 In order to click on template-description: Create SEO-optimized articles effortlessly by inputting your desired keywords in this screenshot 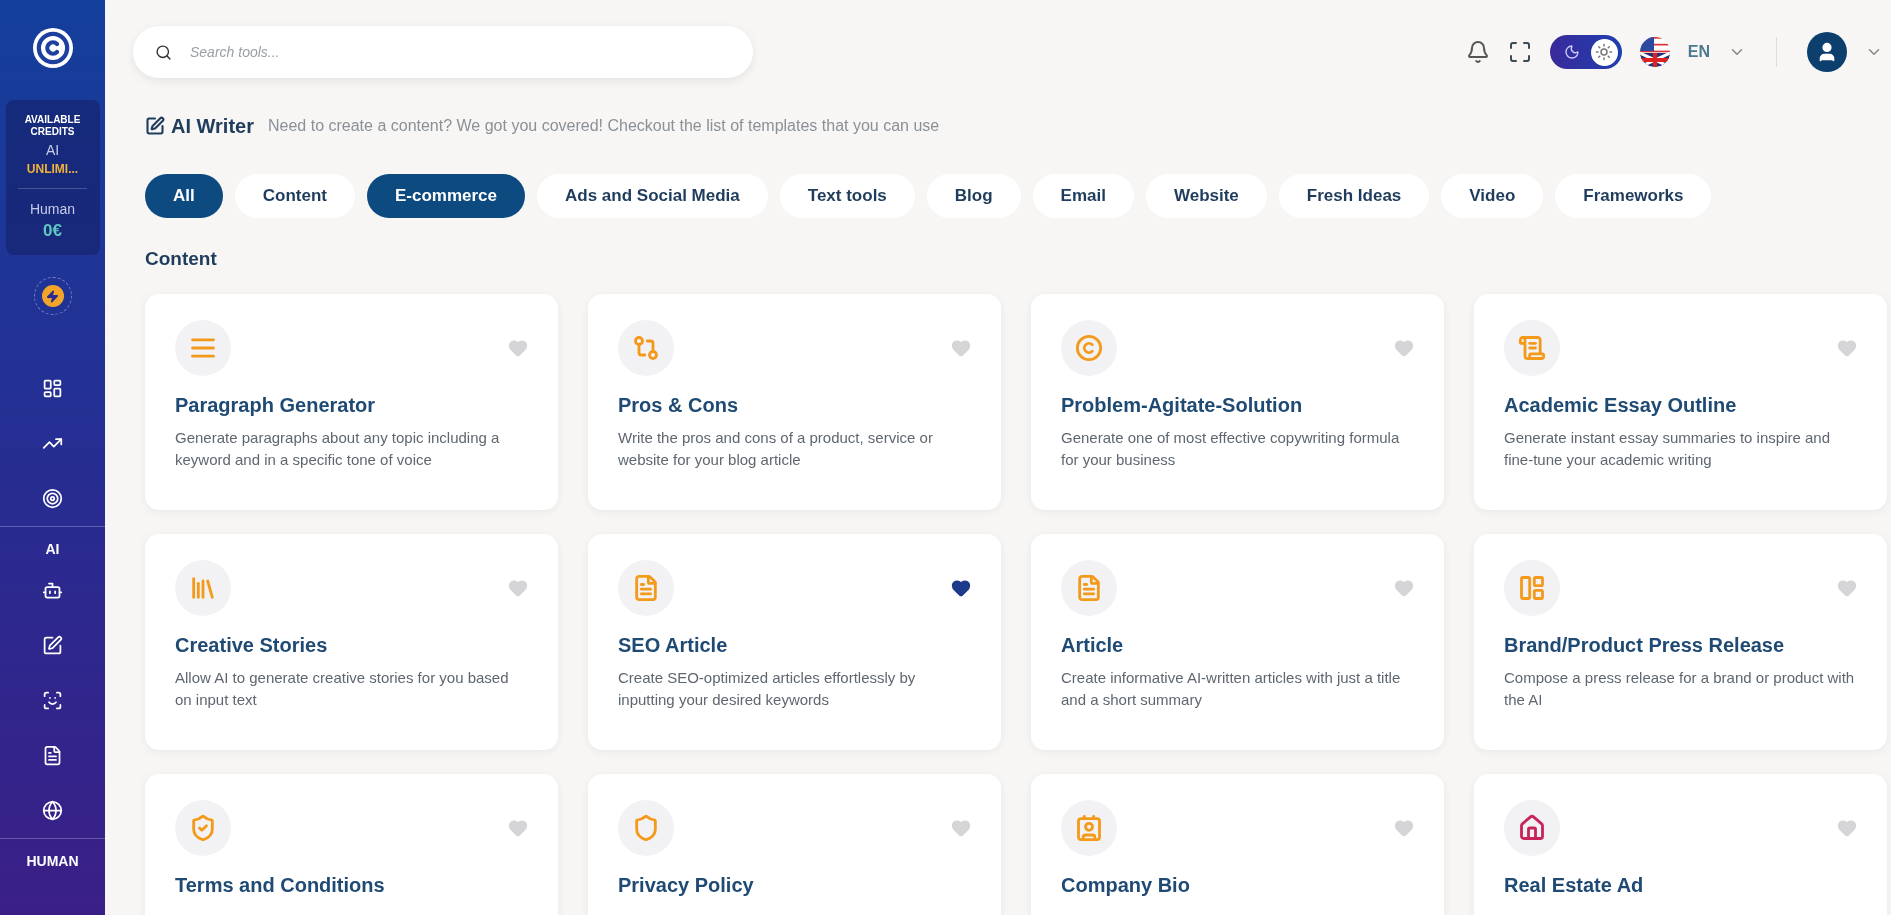, I will do `click(767, 689)`.